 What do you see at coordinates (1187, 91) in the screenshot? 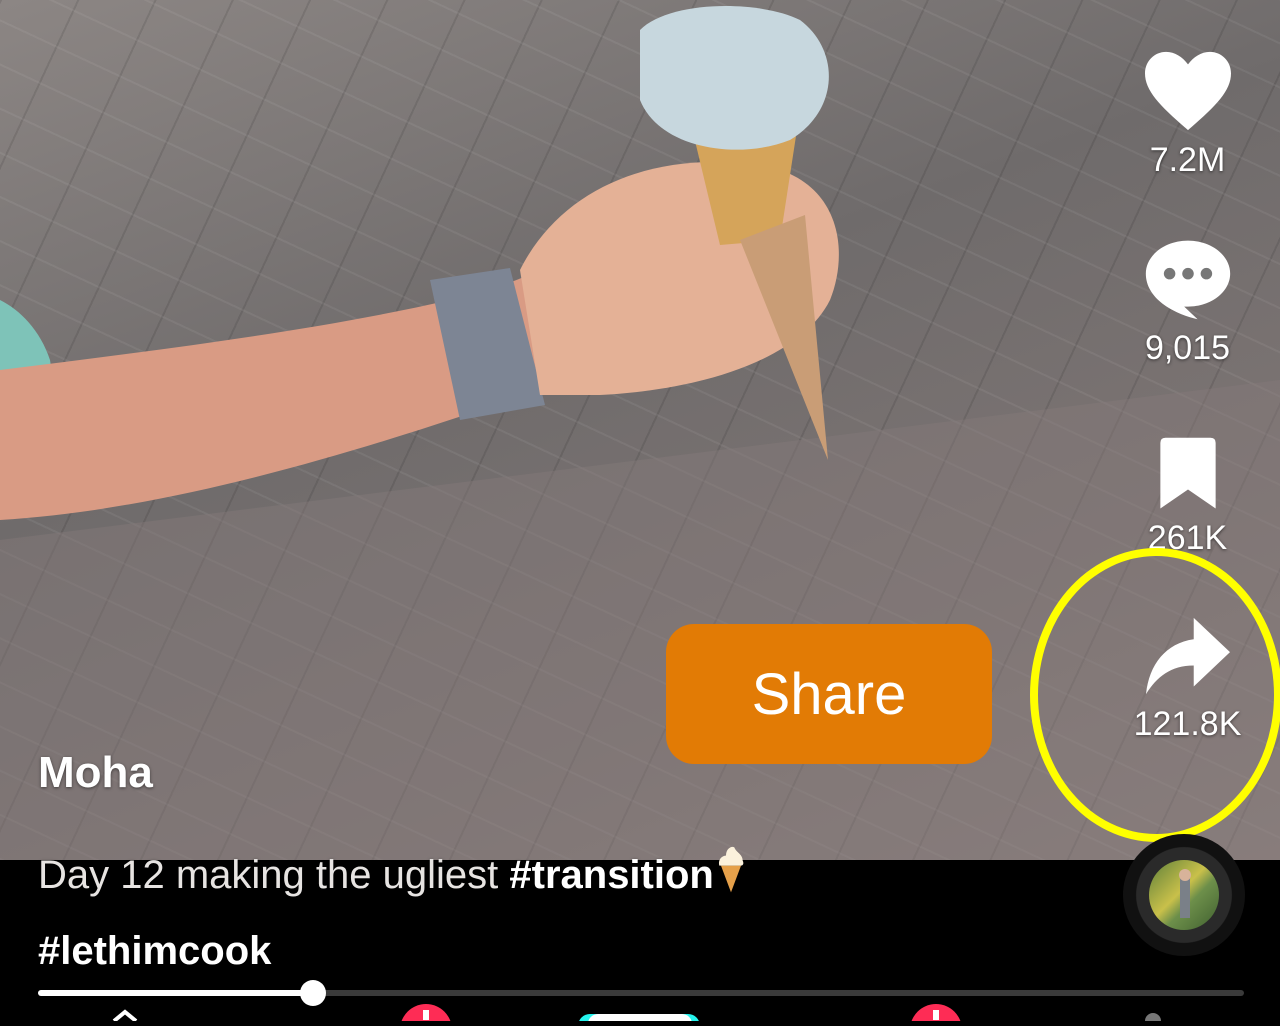
I see `heart-icon` at bounding box center [1187, 91].